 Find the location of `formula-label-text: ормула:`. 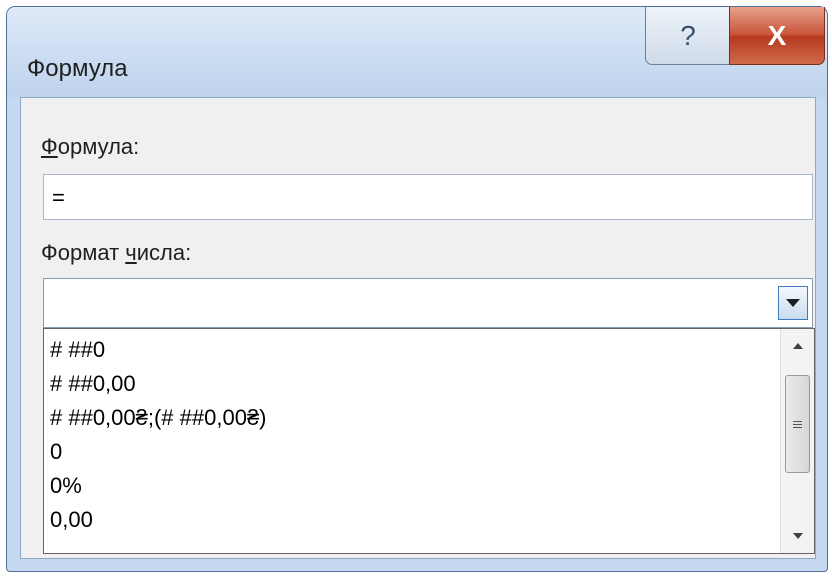

formula-label-text: ормула: is located at coordinates (98, 146).